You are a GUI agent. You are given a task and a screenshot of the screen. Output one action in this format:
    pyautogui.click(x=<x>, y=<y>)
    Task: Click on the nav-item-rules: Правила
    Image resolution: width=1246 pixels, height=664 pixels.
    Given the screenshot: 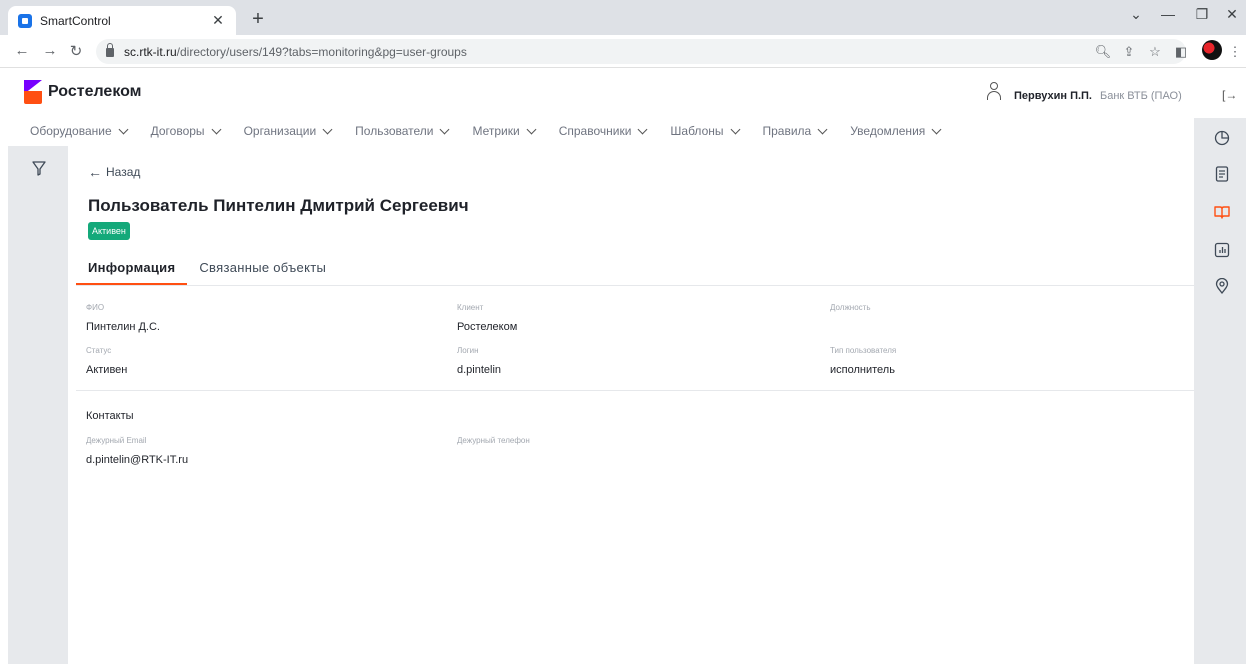 What is the action you would take?
    pyautogui.click(x=795, y=131)
    